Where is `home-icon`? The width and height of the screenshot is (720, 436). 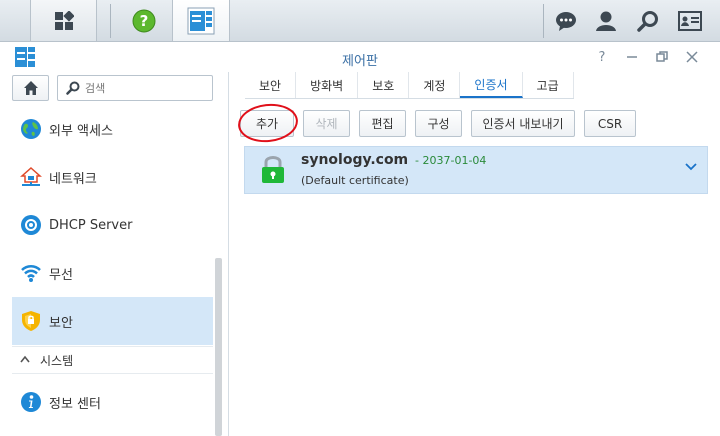 home-icon is located at coordinates (30, 88).